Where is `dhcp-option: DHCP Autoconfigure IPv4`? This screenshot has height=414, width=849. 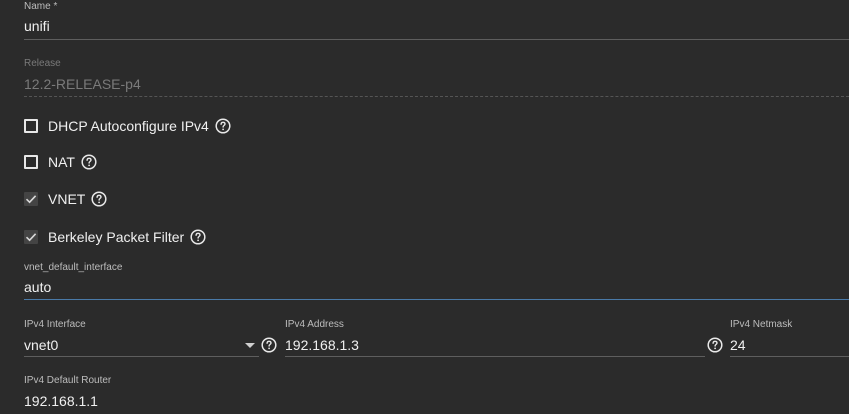 dhcp-option: DHCP Autoconfigure IPv4 is located at coordinates (127, 126).